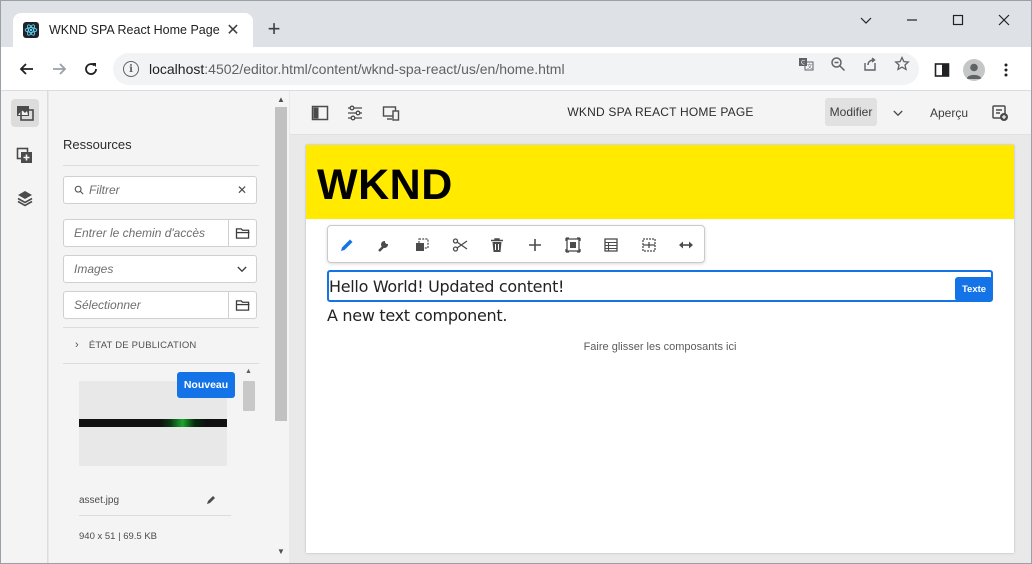 This screenshot has height=564, width=1032. I want to click on bookmark-star-icon, so click(902, 64).